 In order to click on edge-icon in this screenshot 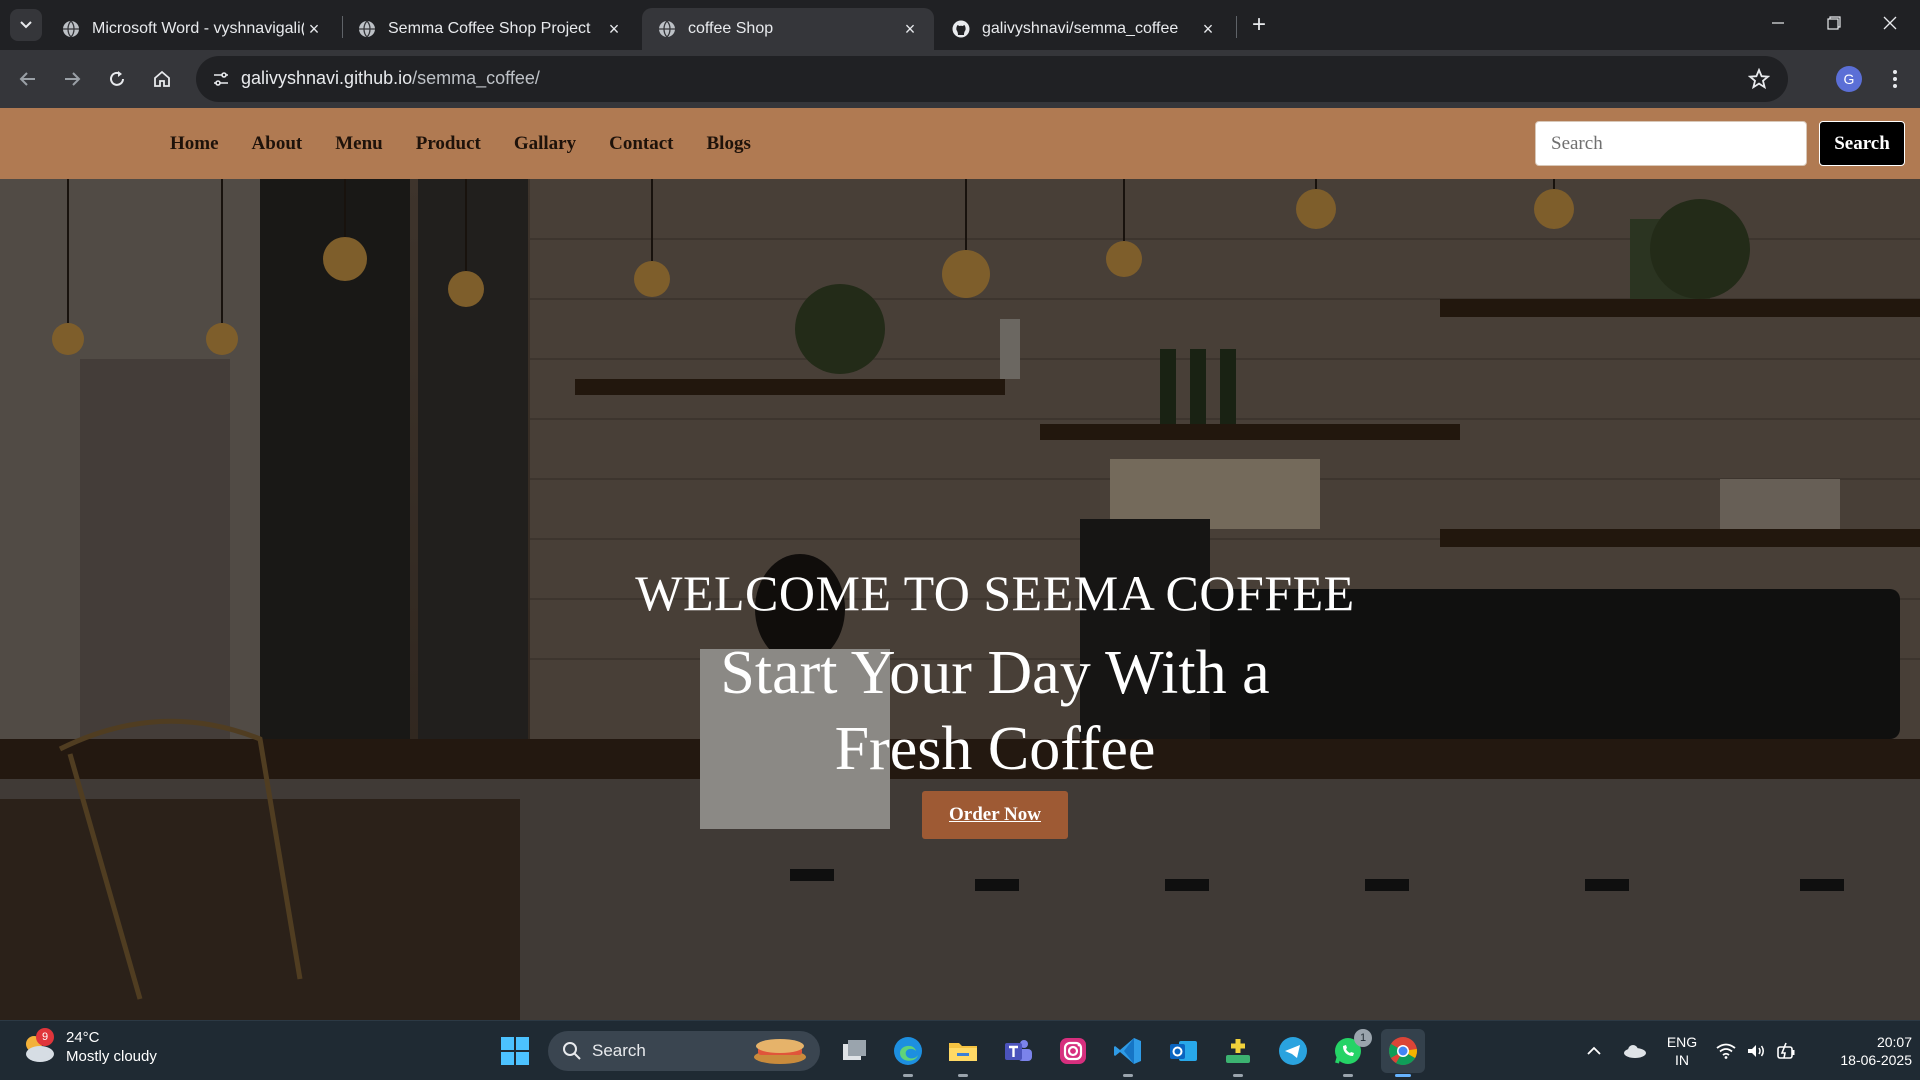, I will do `click(908, 1051)`.